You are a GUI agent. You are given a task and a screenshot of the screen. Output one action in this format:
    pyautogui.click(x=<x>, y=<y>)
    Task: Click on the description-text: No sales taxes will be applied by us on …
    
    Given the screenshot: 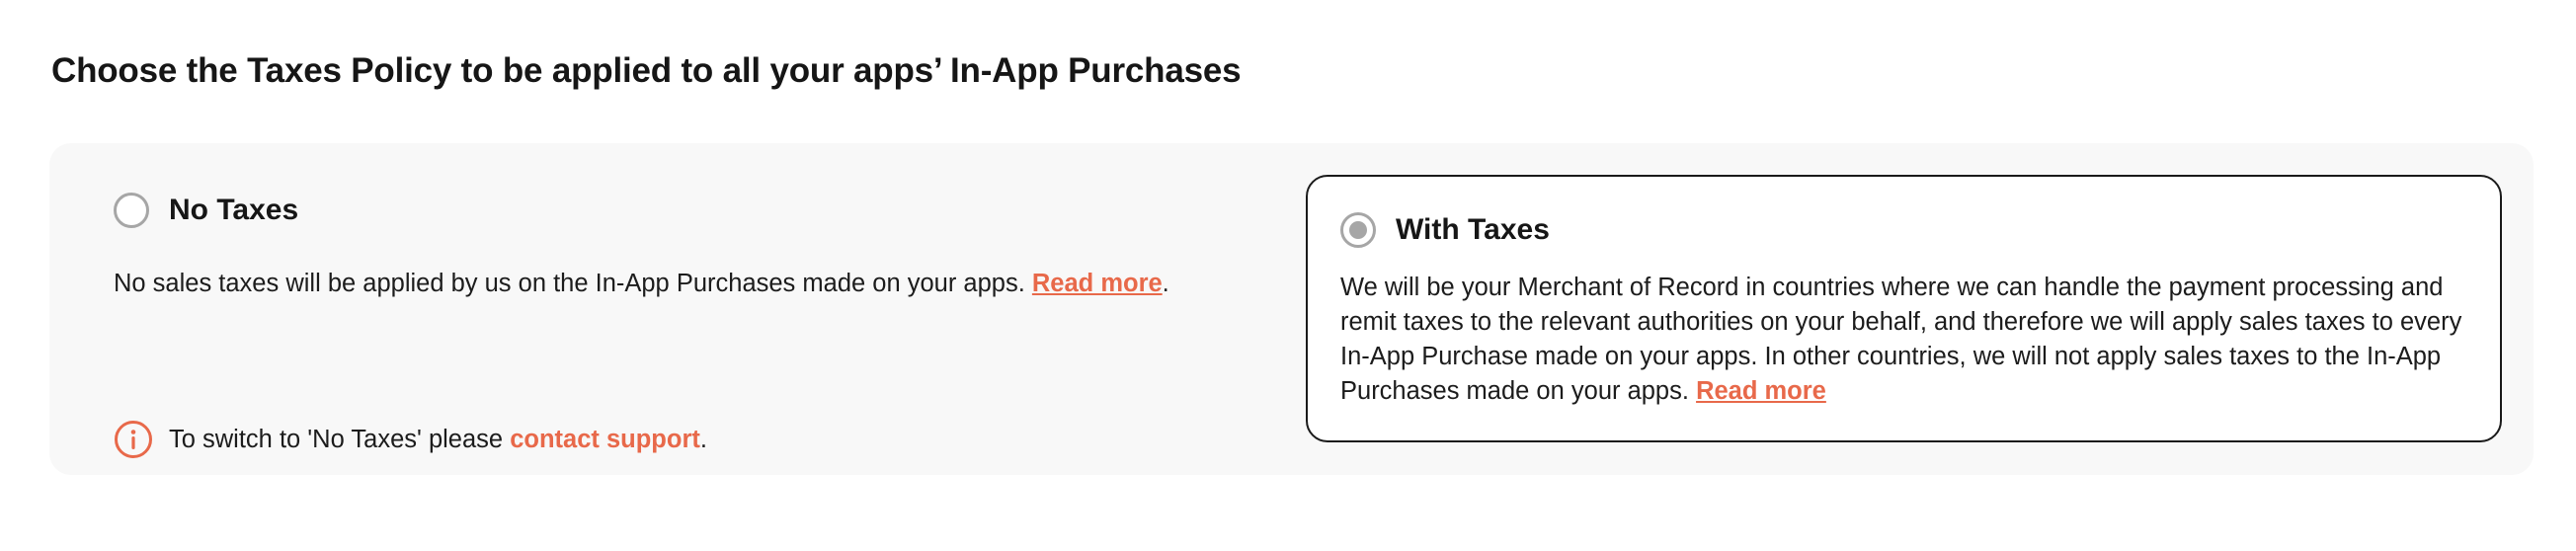 What is the action you would take?
    pyautogui.click(x=569, y=283)
    